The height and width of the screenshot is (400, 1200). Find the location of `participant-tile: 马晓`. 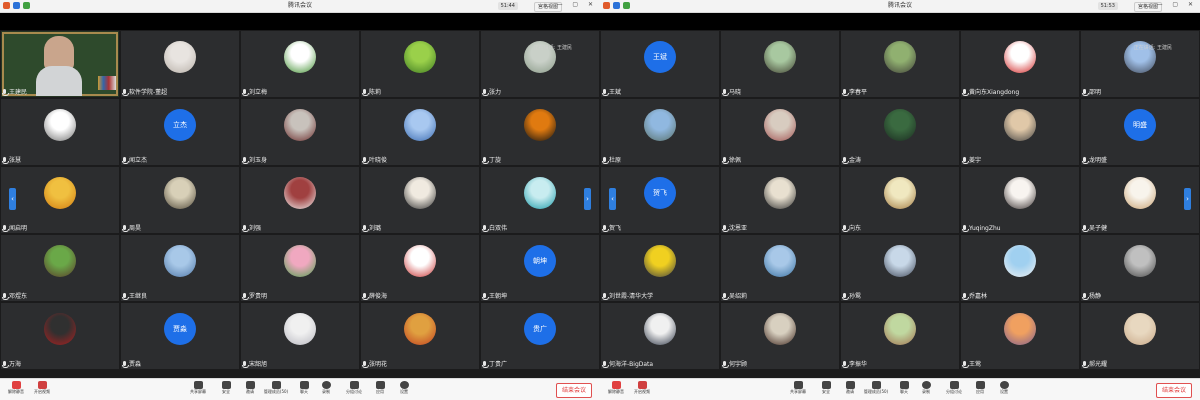

participant-tile: 马晓 is located at coordinates (780, 64).